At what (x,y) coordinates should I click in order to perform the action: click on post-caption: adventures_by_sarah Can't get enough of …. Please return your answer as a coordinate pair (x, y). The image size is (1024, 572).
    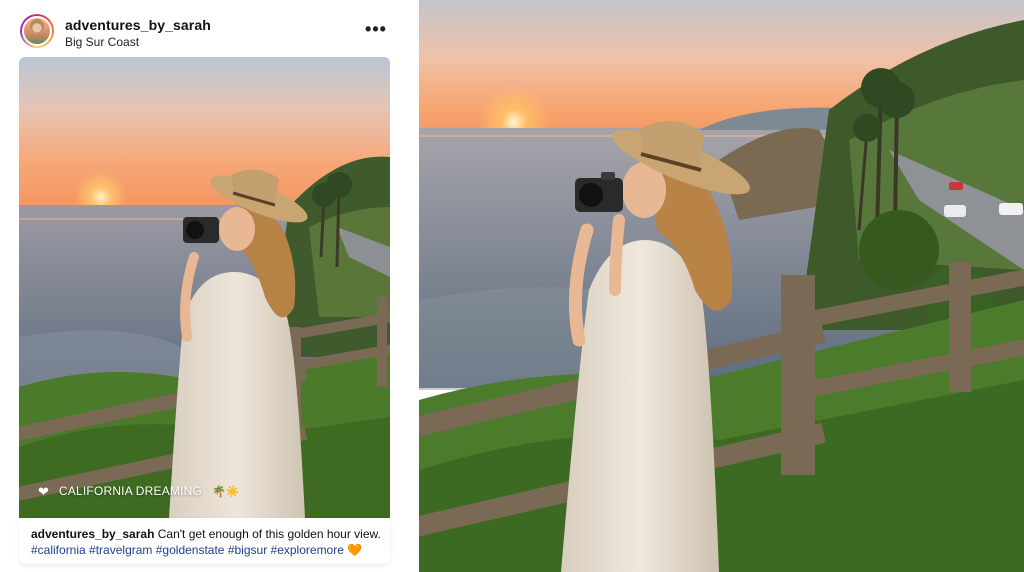
    Looking at the image, I should click on (204, 541).